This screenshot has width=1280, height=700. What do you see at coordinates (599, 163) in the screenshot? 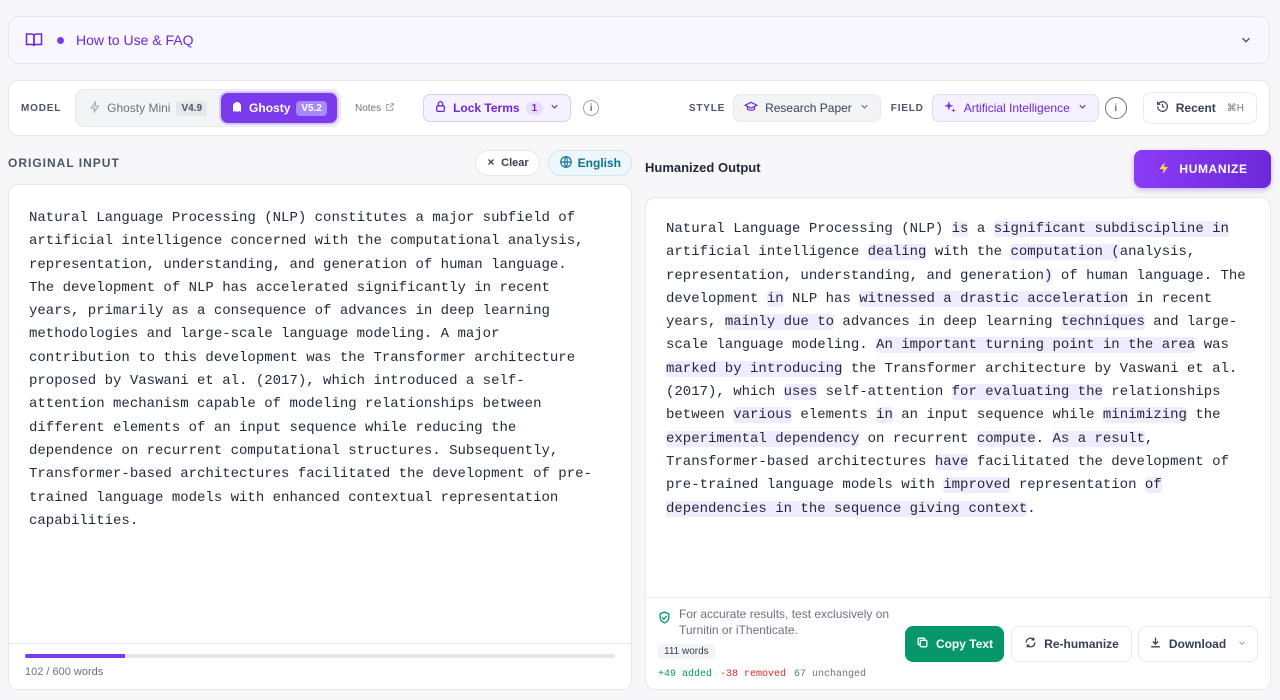
I see `language-label: English` at bounding box center [599, 163].